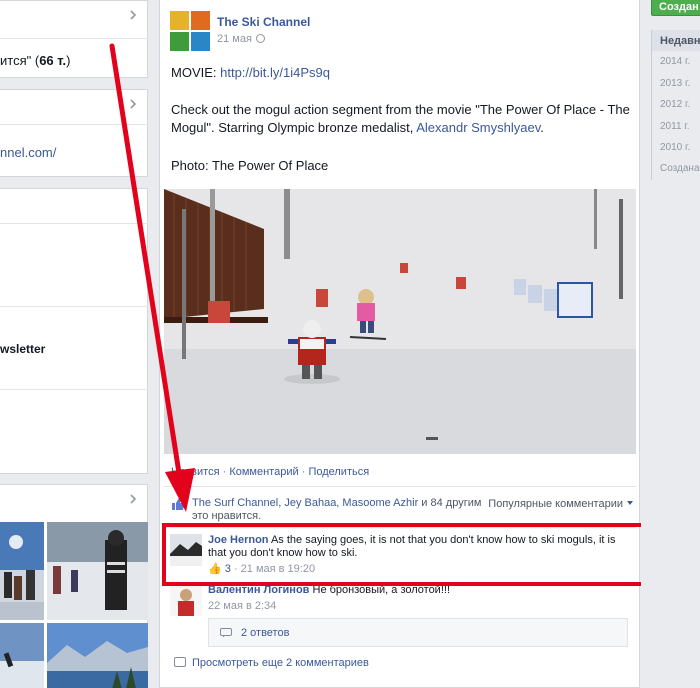 The image size is (700, 688). Describe the element at coordinates (263, 472) in the screenshot. I see `comment-link: Комментарий` at that location.